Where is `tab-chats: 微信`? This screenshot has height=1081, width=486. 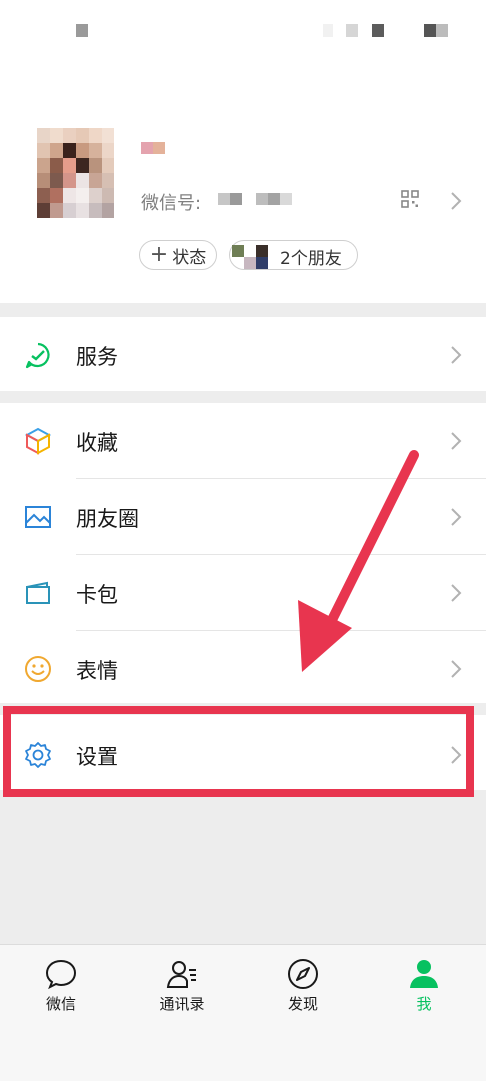
tab-chats: 微信 is located at coordinates (61, 987).